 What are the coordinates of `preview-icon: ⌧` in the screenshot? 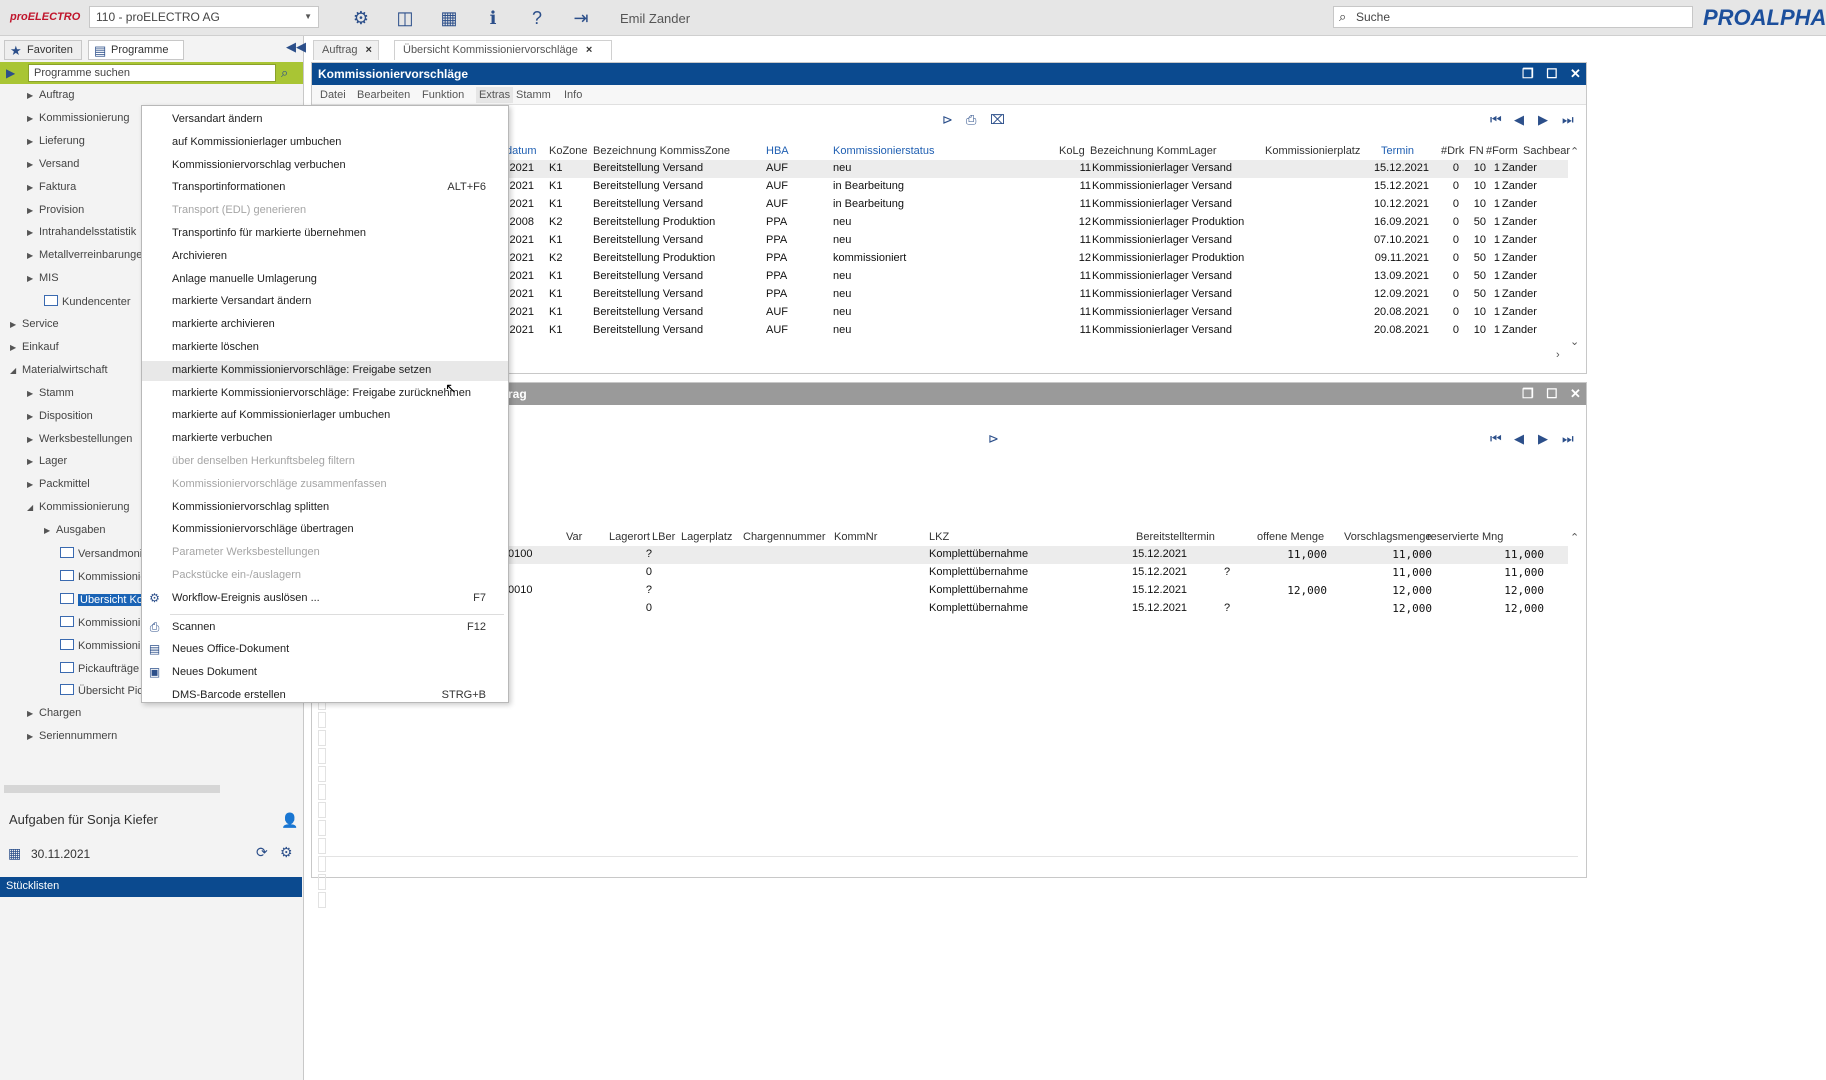 It's located at (997, 120).